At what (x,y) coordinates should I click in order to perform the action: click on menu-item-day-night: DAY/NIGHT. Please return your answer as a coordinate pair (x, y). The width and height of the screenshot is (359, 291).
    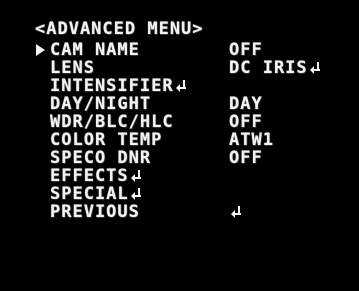
    Looking at the image, I should click on (100, 104).